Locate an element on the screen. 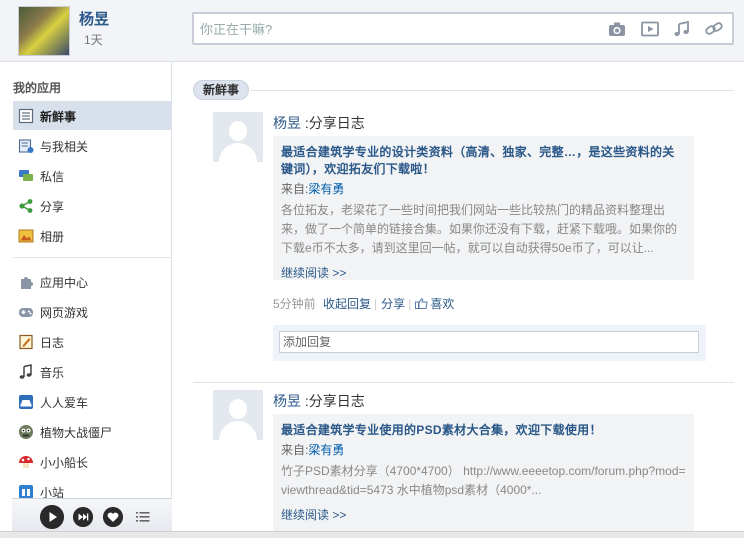 The image size is (744, 540). next-track-icon is located at coordinates (83, 517).